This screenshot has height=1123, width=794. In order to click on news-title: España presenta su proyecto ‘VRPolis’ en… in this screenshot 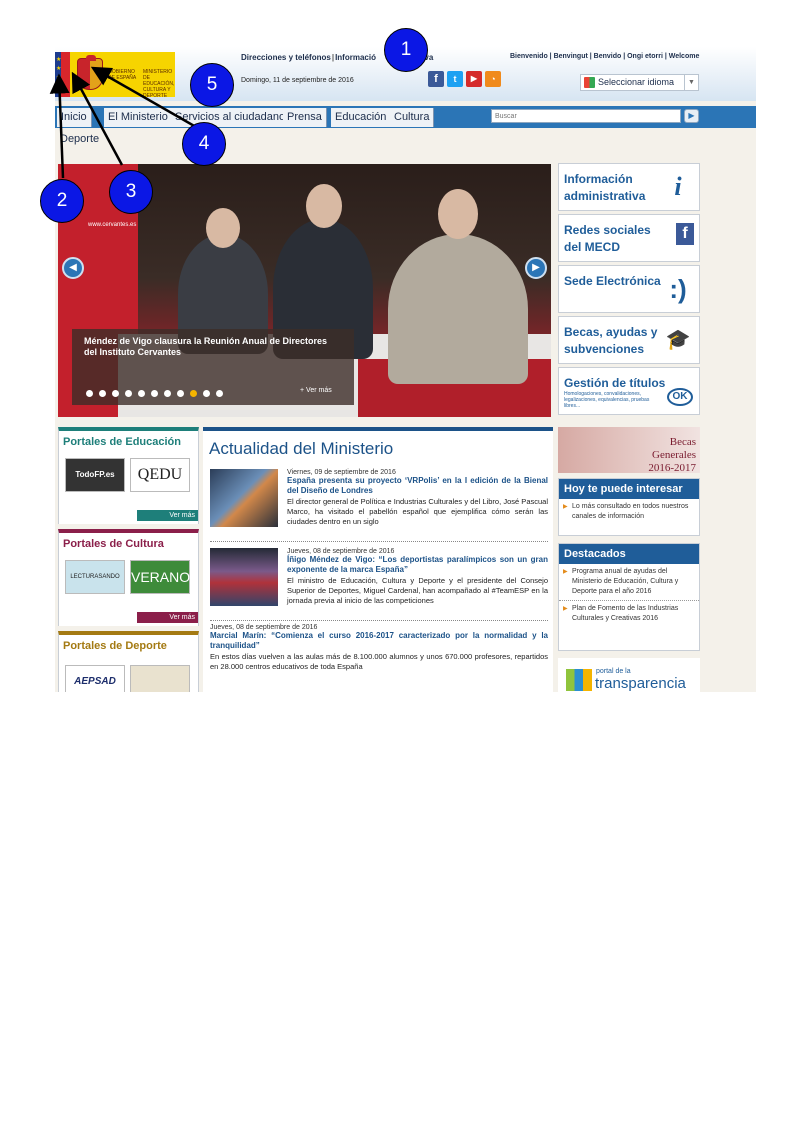, I will do `click(417, 486)`.